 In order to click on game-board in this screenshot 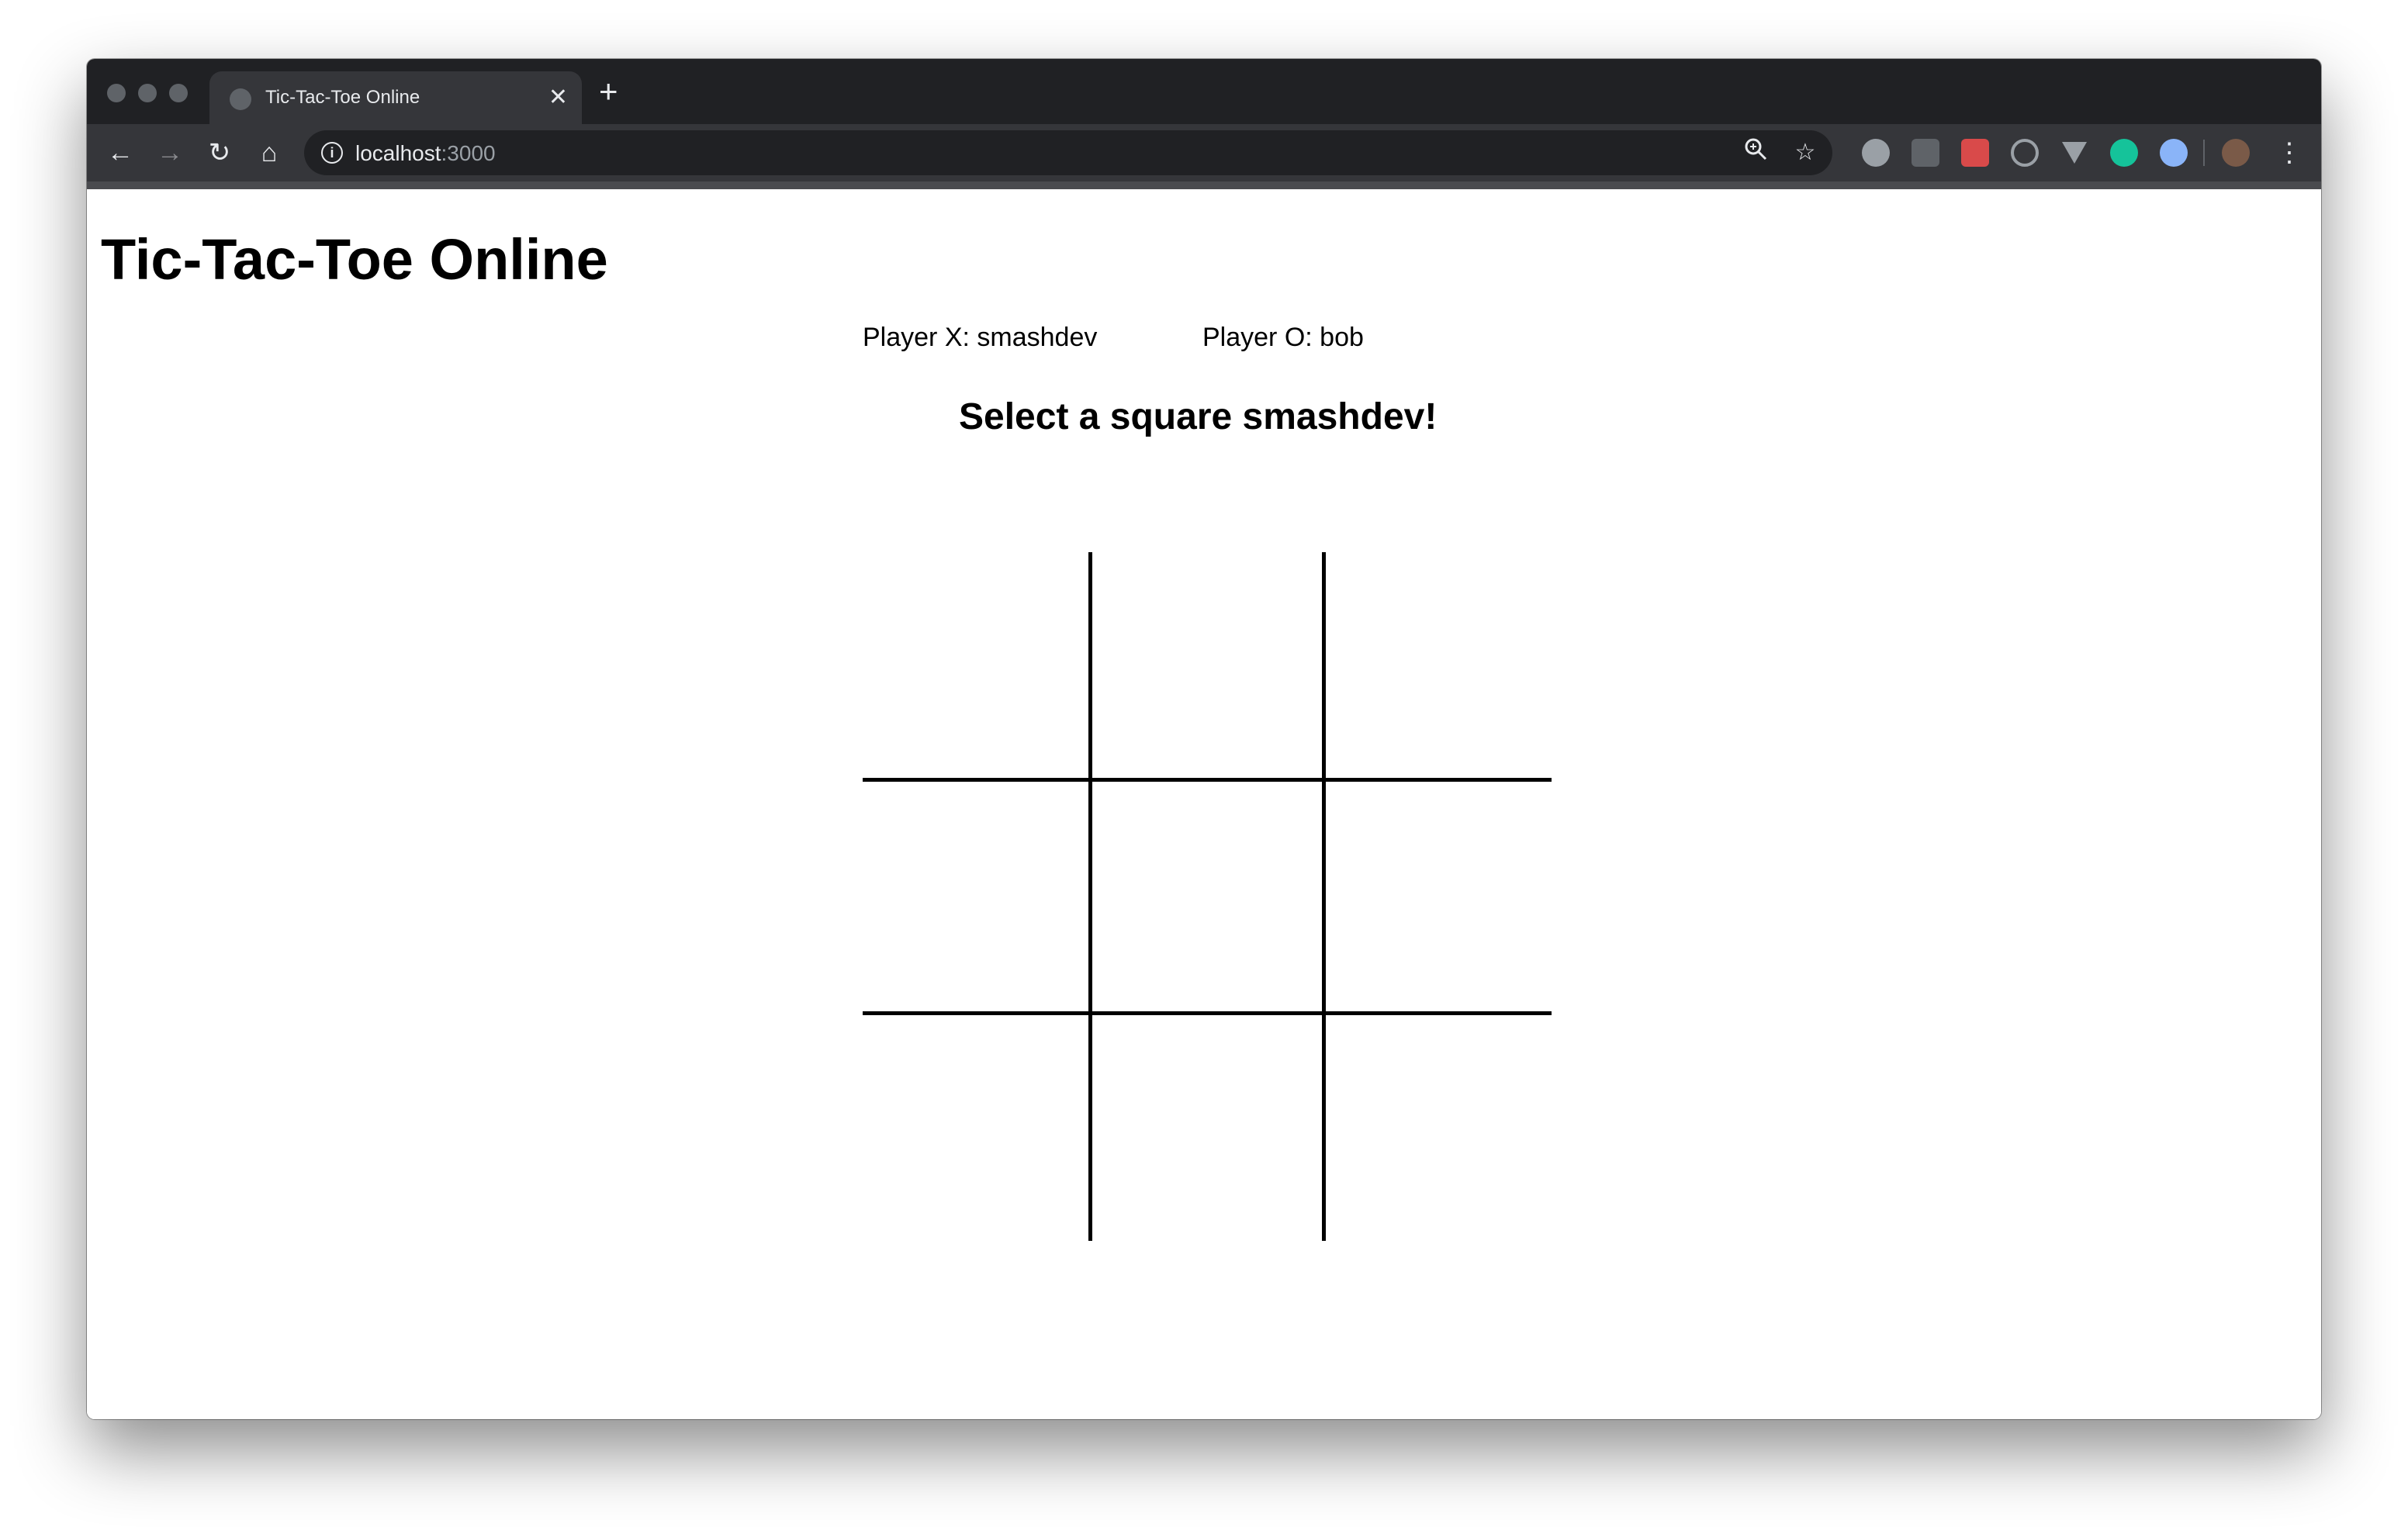, I will do `click(1208, 896)`.